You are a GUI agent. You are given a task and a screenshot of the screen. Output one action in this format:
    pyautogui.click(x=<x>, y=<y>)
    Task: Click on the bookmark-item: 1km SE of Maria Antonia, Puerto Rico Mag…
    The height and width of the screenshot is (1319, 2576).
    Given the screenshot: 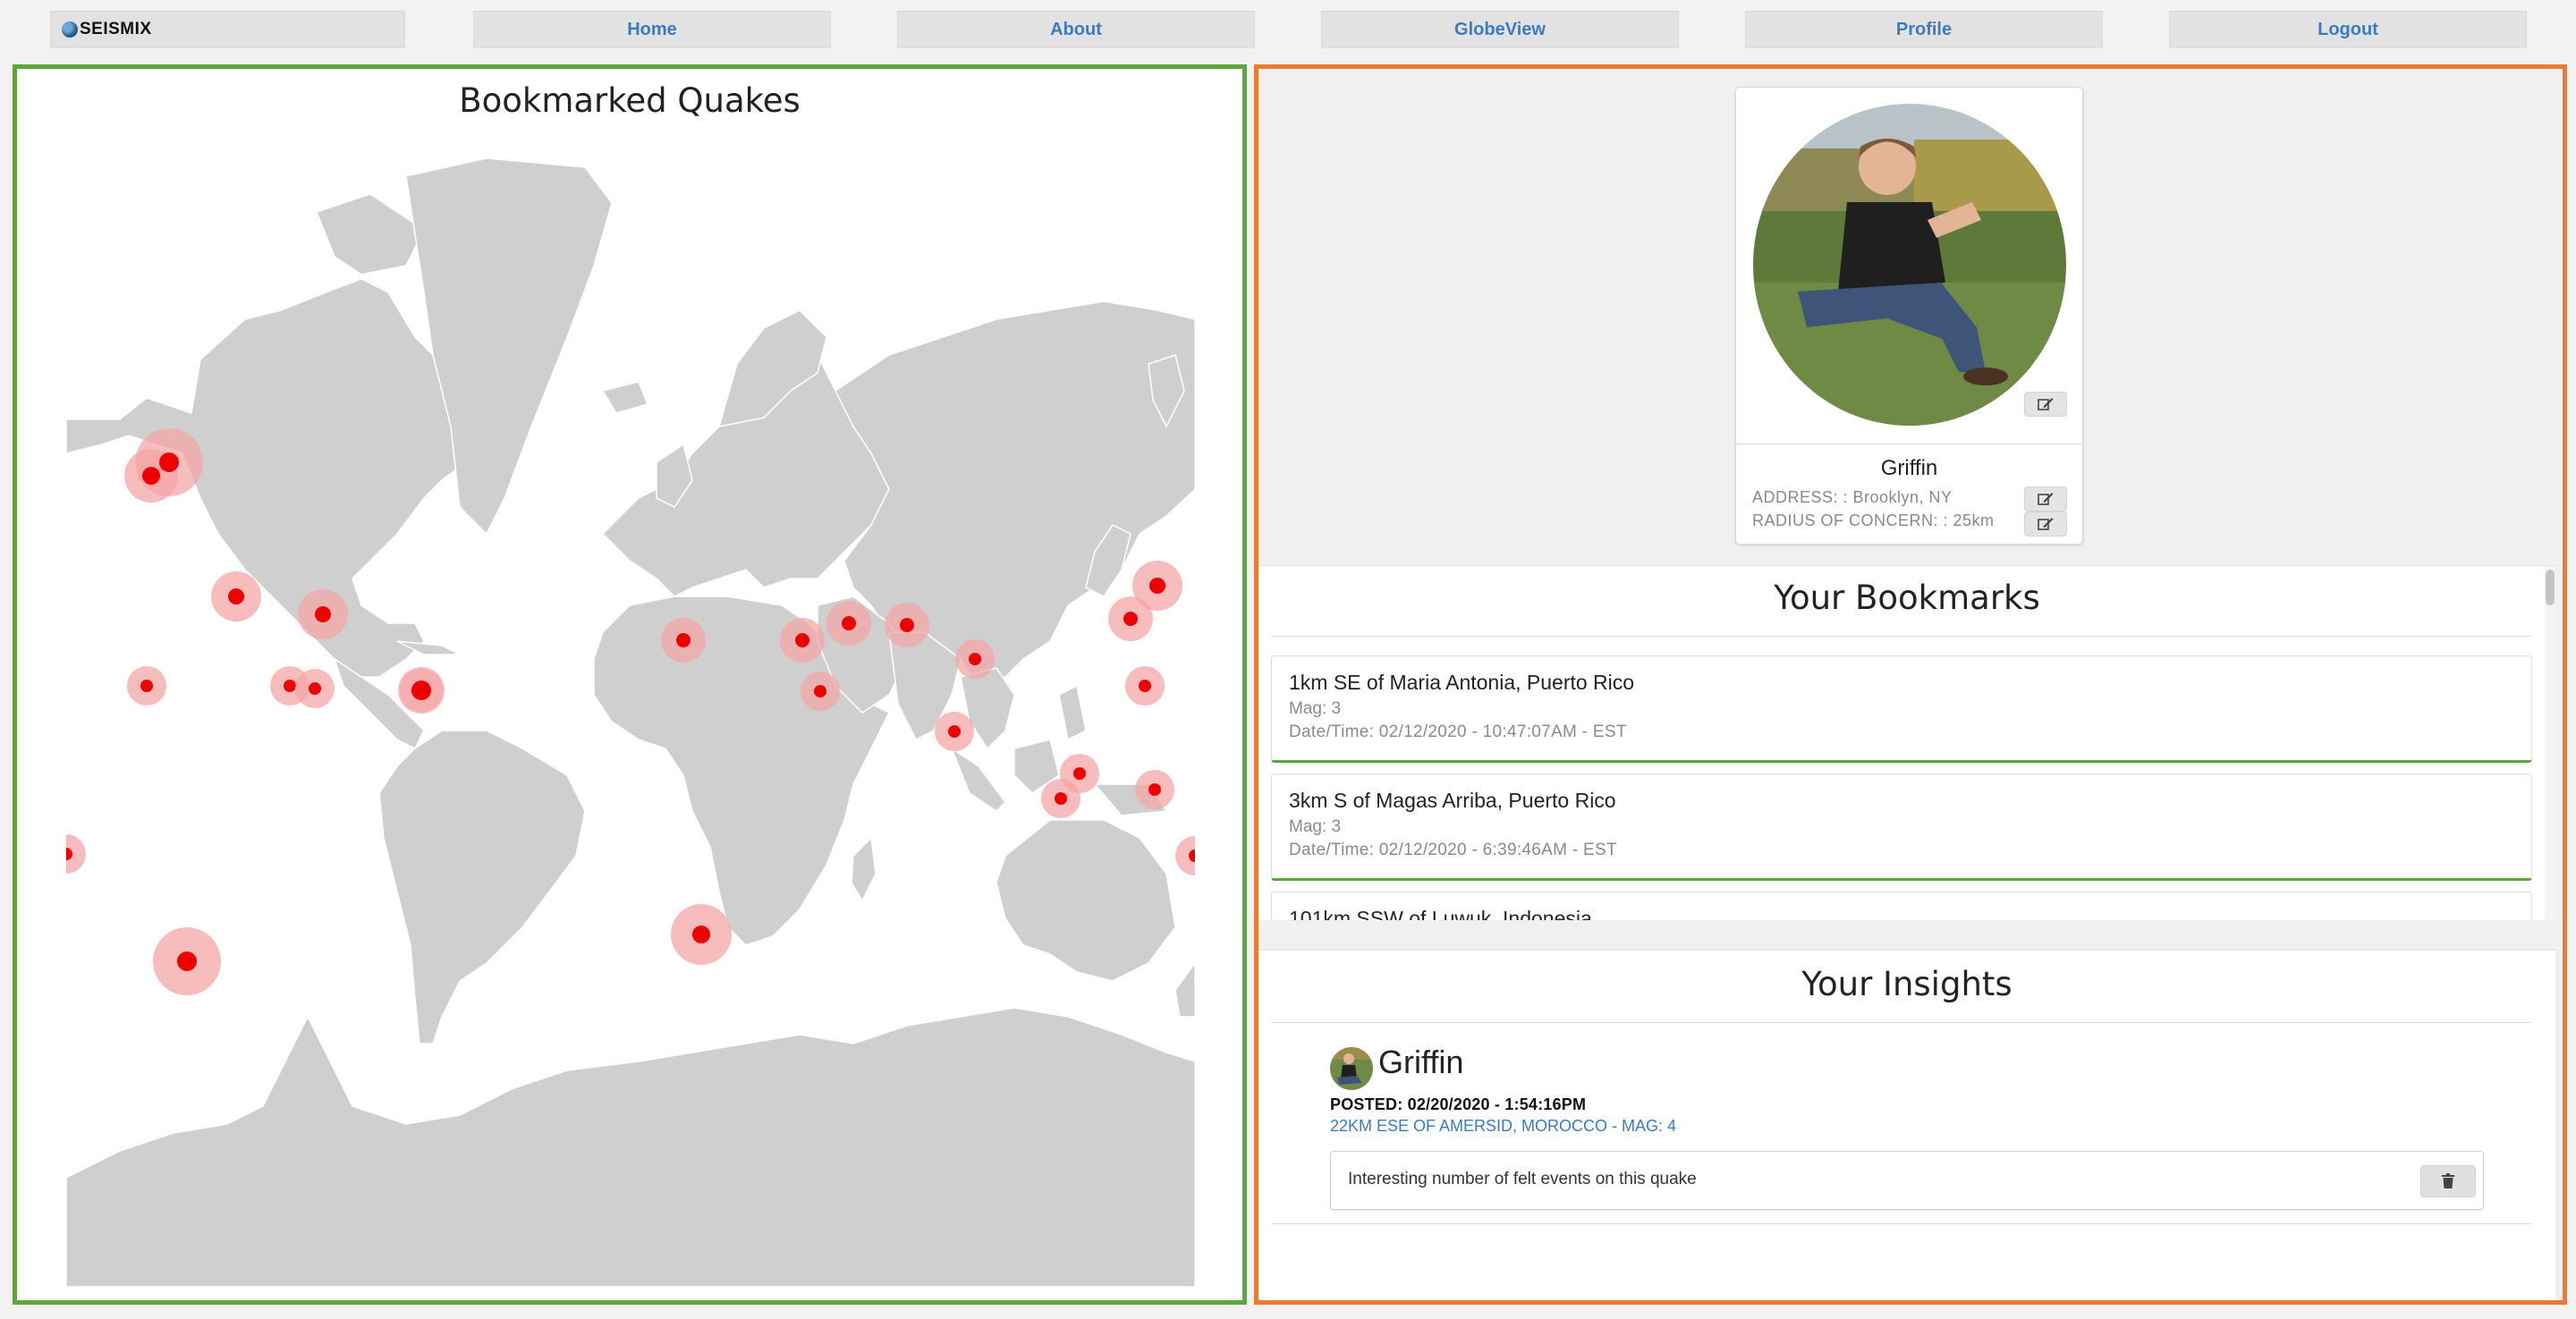 What is the action you would take?
    pyautogui.click(x=1901, y=709)
    